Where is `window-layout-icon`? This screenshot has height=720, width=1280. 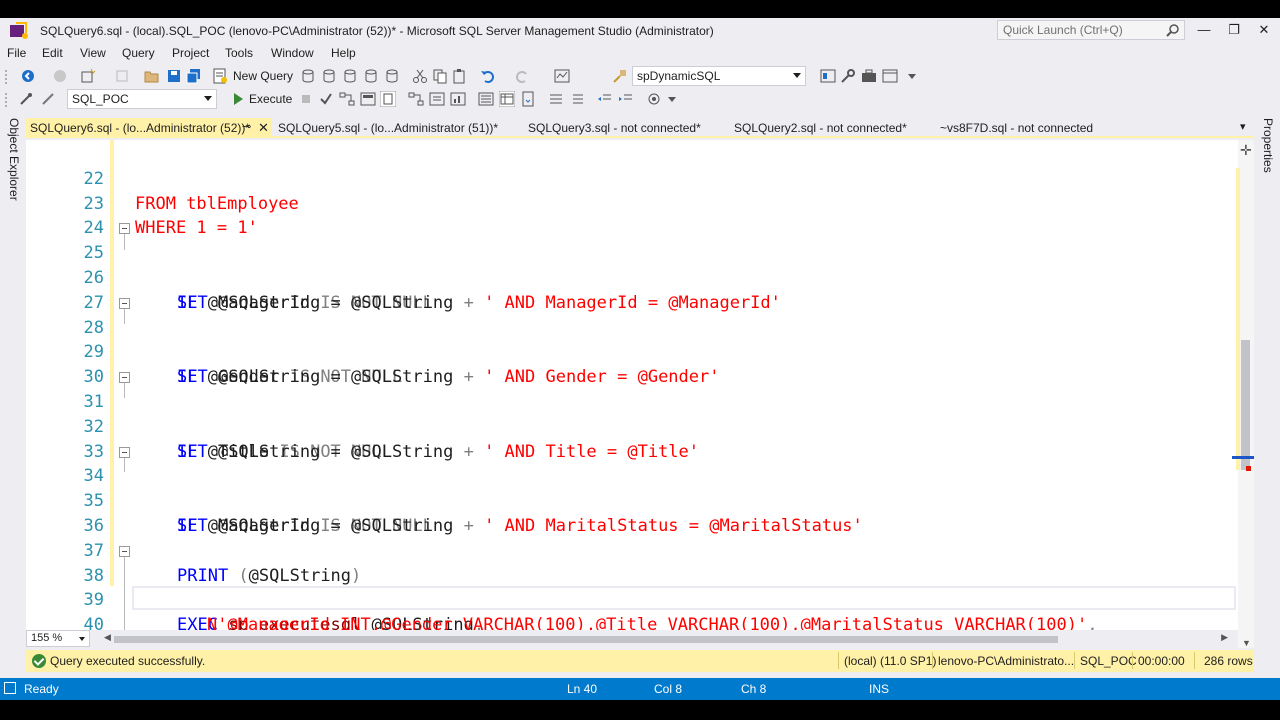
window-layout-icon is located at coordinates (890, 76).